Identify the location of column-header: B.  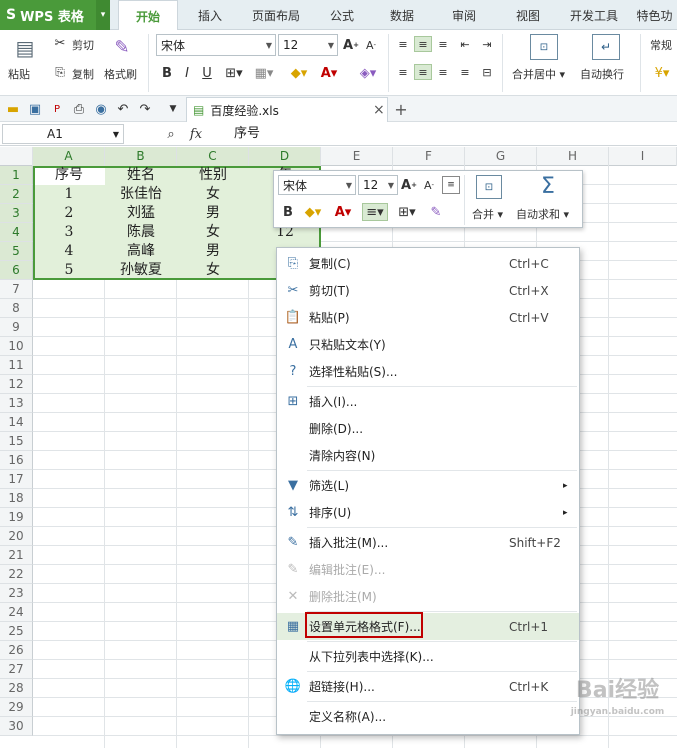
(141, 156).